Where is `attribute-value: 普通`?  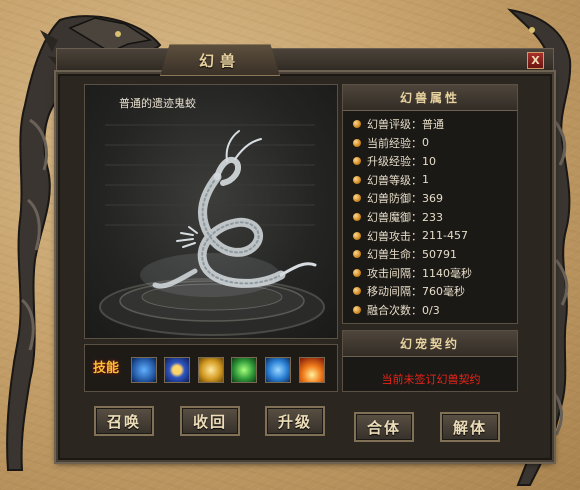
attribute-value: 普通 is located at coordinates (433, 124).